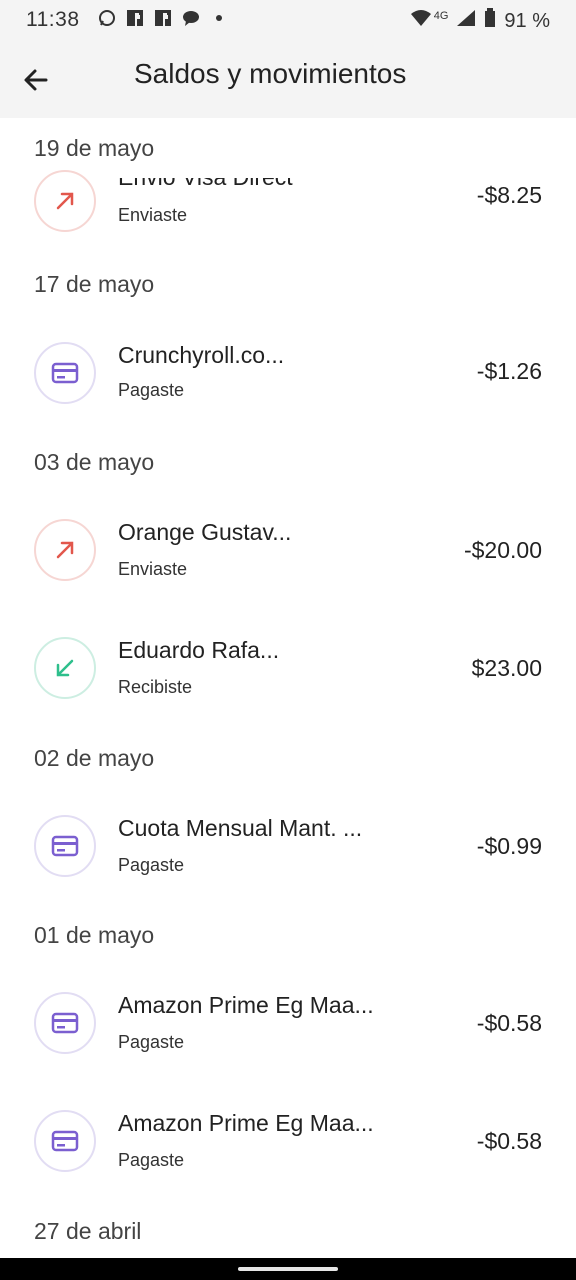 The image size is (576, 1280). What do you see at coordinates (94, 462) in the screenshot?
I see `section-date-header: 03 de mayo` at bounding box center [94, 462].